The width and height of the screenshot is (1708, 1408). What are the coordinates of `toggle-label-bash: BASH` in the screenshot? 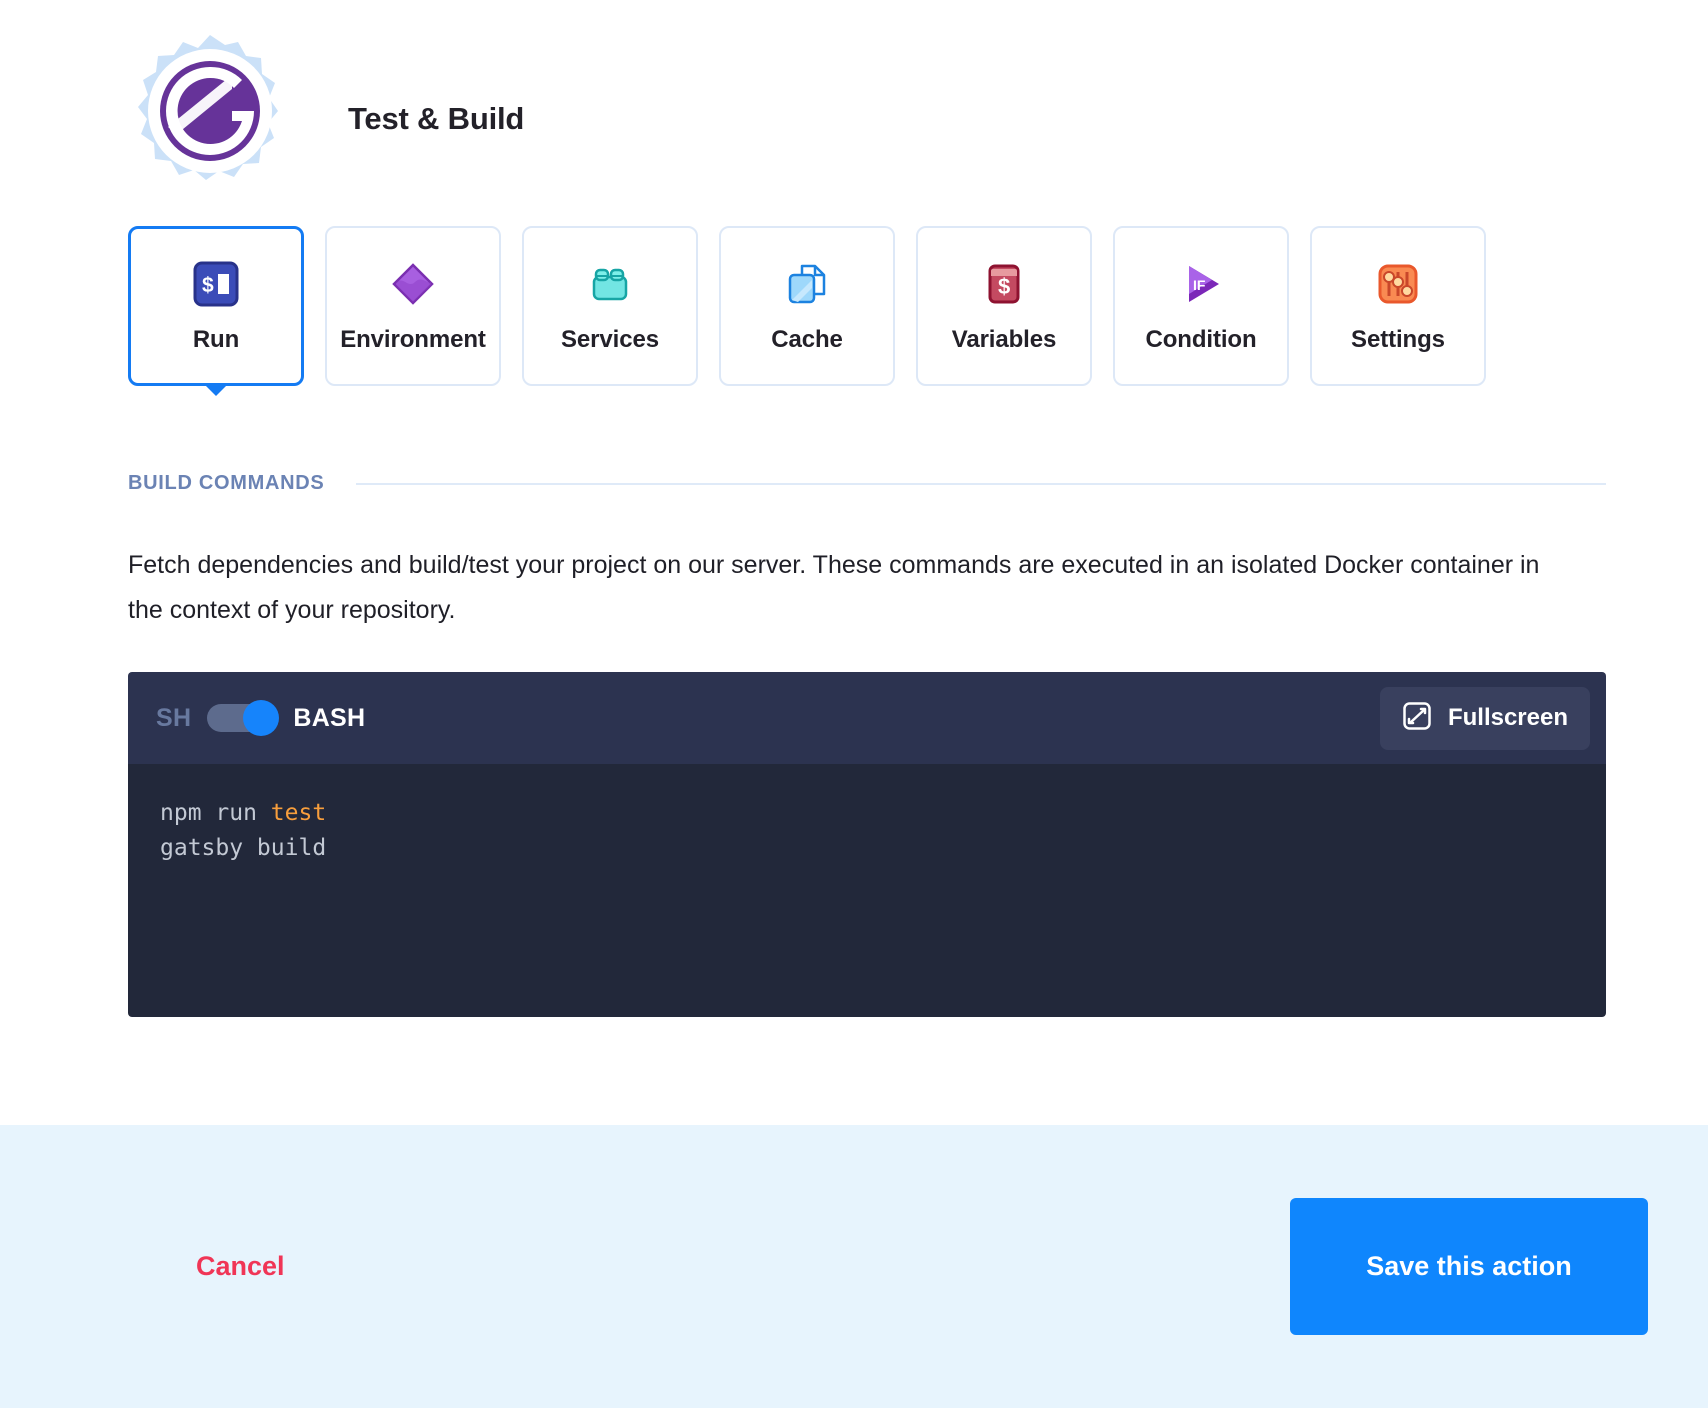 It's located at (329, 717).